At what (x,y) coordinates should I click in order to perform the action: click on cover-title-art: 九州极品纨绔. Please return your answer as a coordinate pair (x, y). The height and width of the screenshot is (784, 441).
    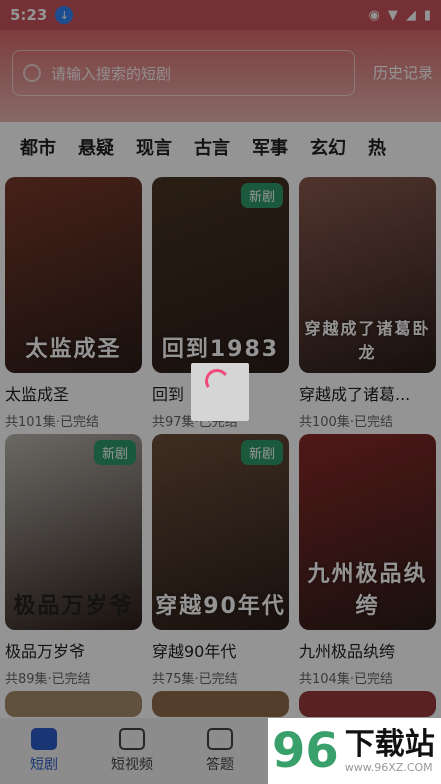
    Looking at the image, I should click on (367, 590).